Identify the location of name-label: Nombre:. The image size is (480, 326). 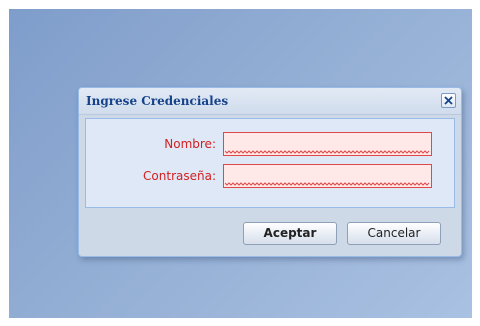
(190, 144).